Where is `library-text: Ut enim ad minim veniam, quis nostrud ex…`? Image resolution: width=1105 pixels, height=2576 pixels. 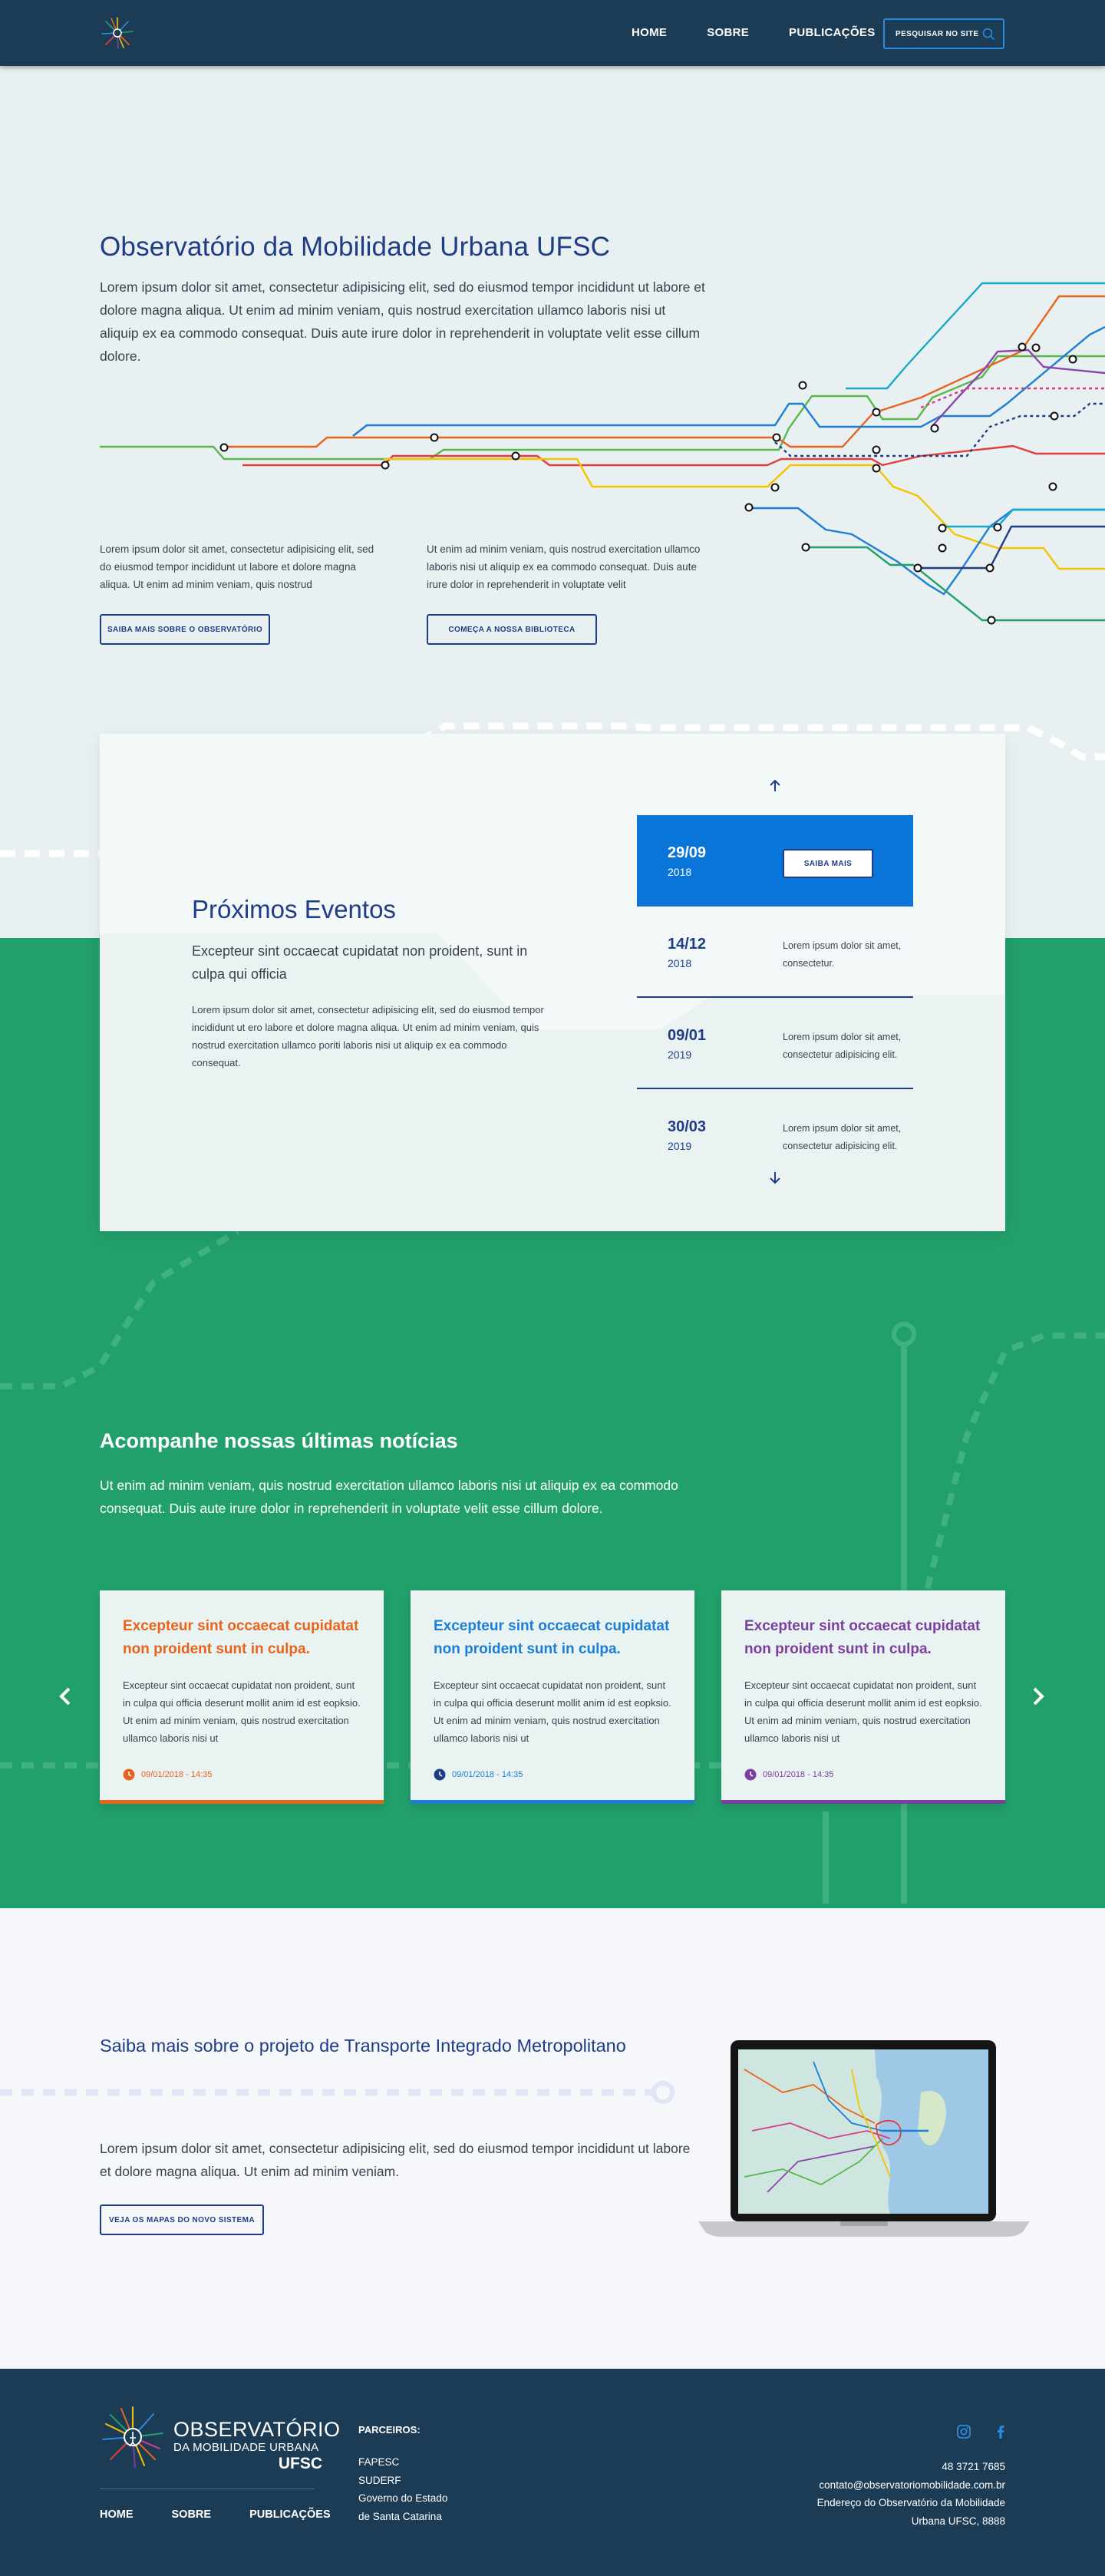 library-text: Ut enim ad minim veniam, quis nostrud ex… is located at coordinates (564, 566).